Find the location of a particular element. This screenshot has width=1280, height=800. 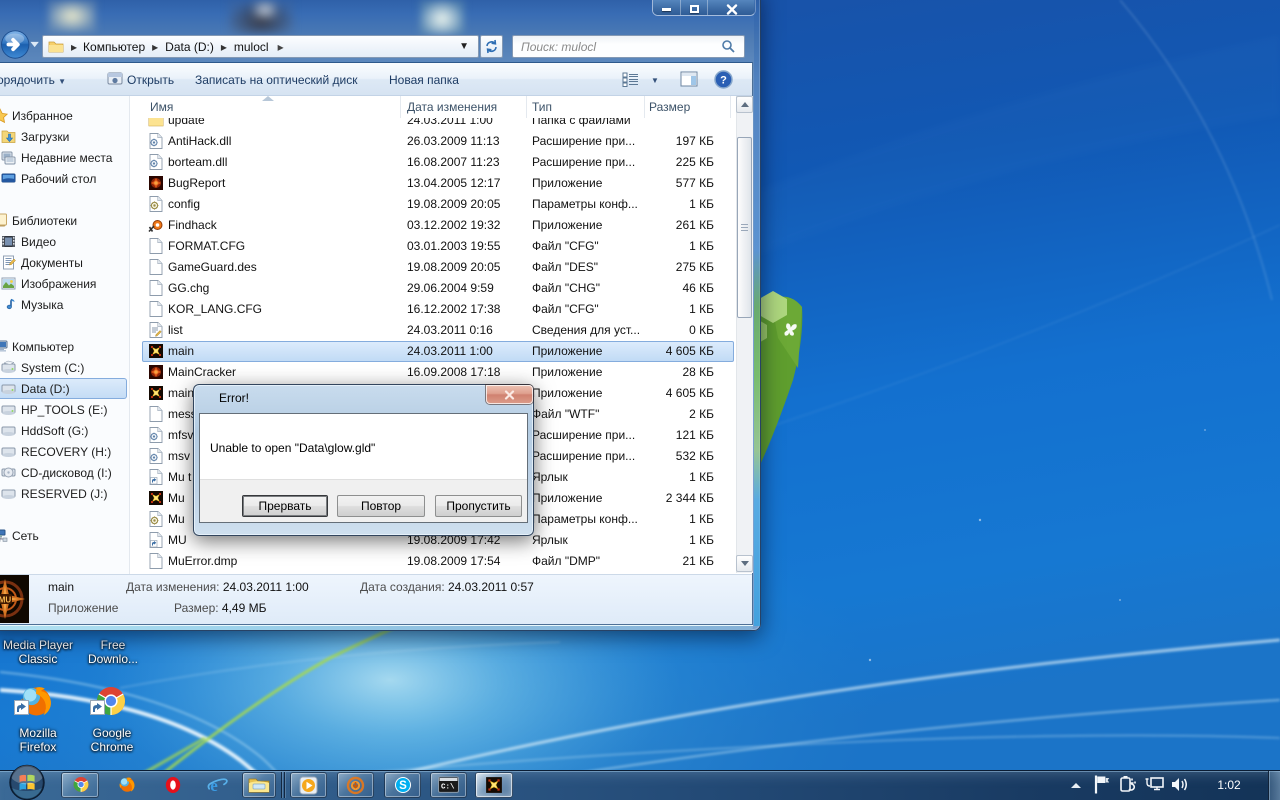

svg-text: S is located at coordinates (403, 786).